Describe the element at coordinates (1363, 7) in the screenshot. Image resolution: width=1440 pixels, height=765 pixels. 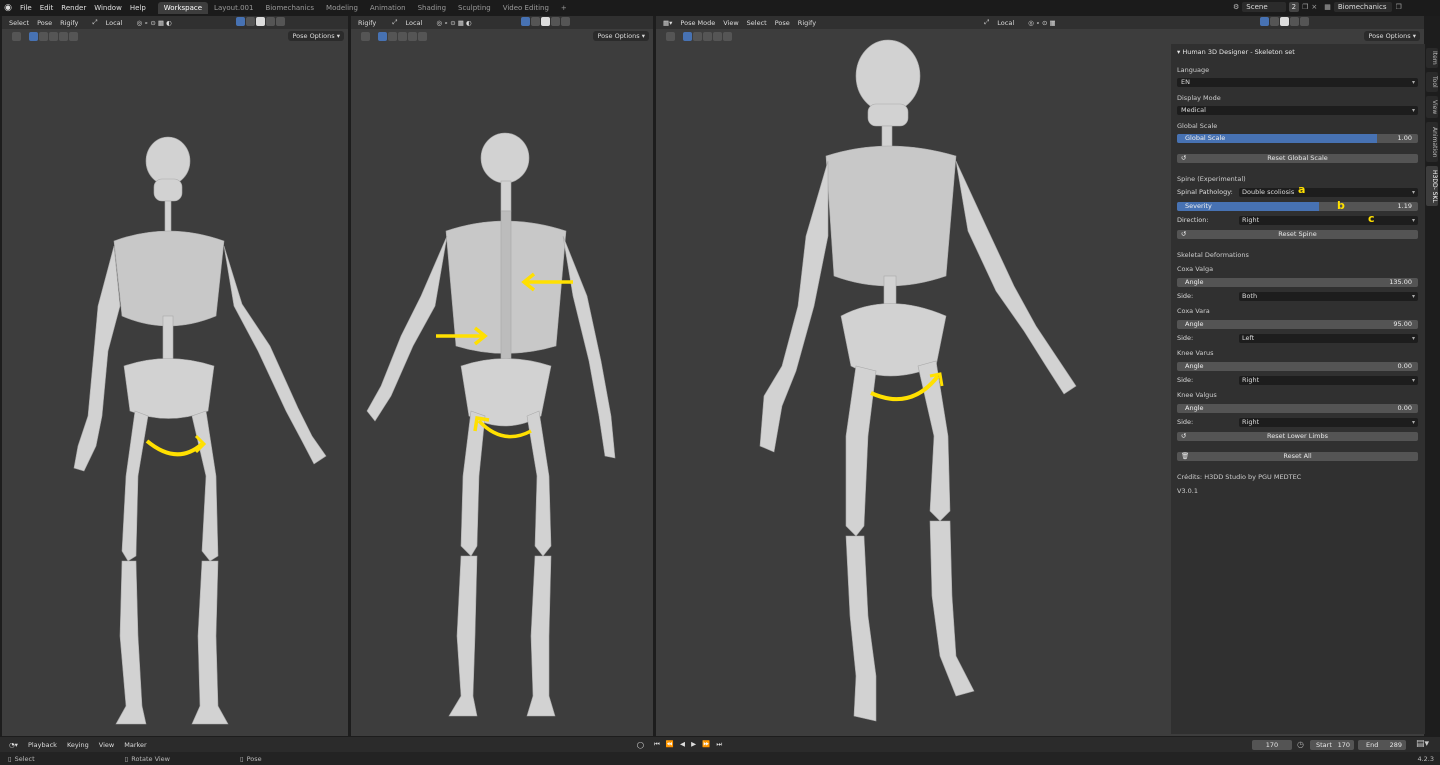
I see `view-layer-selector: Biomechanics` at that location.